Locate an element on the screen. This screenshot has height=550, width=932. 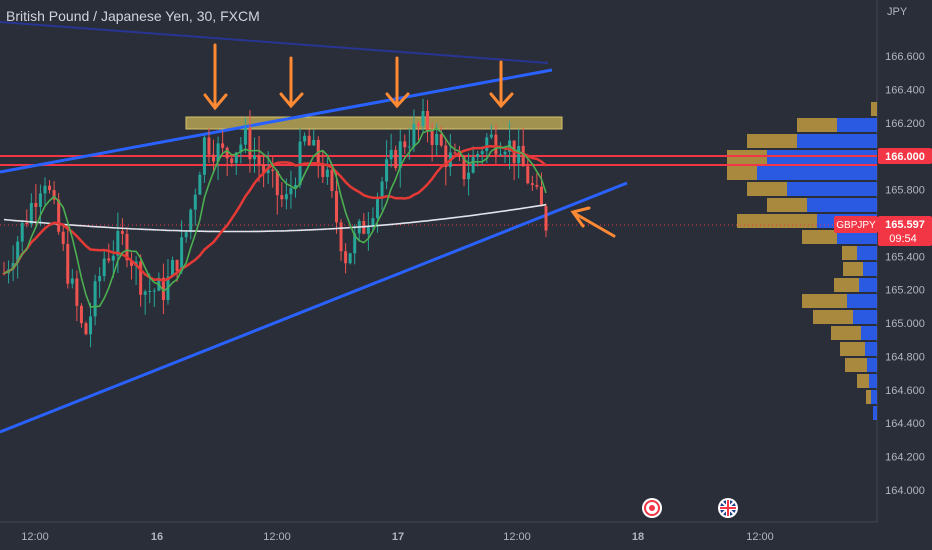
price-tick-label: 165.000 is located at coordinates (905, 324).